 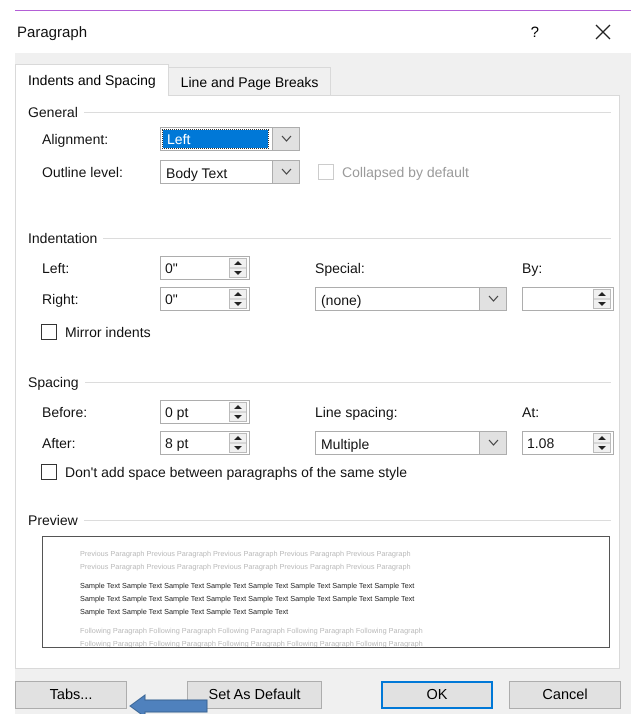 I want to click on checkbox-label: Collapsed by default, so click(x=405, y=172).